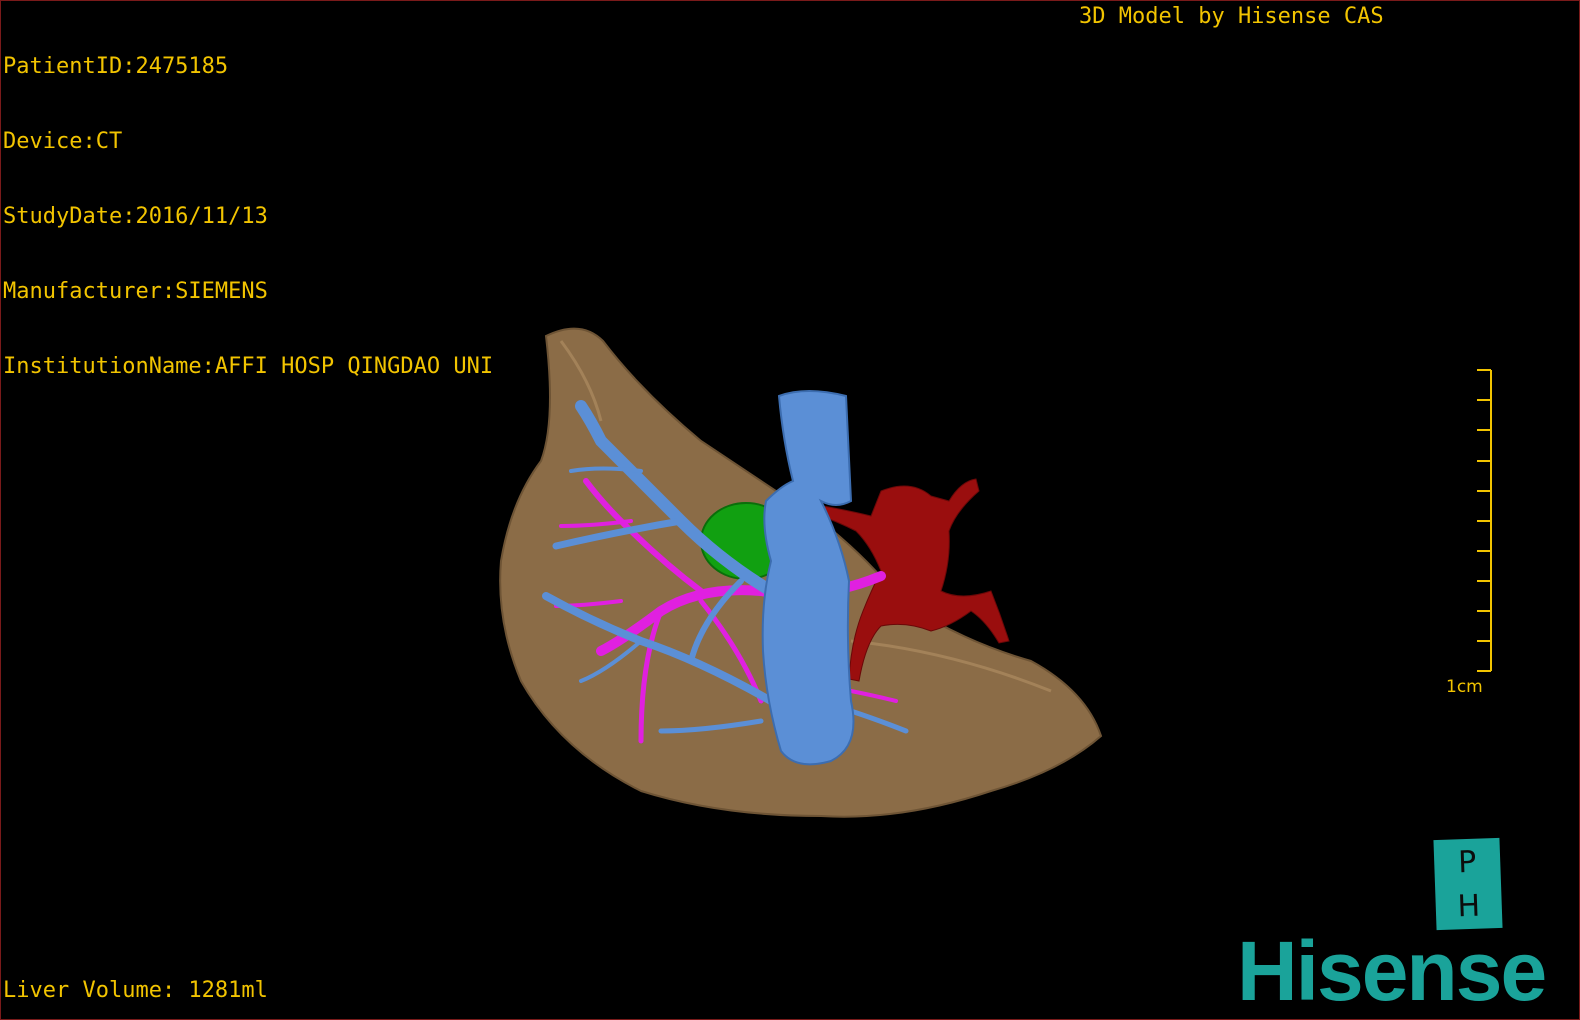  I want to click on liver-volume-text: Liver Volume: 1281ml, so click(135, 990).